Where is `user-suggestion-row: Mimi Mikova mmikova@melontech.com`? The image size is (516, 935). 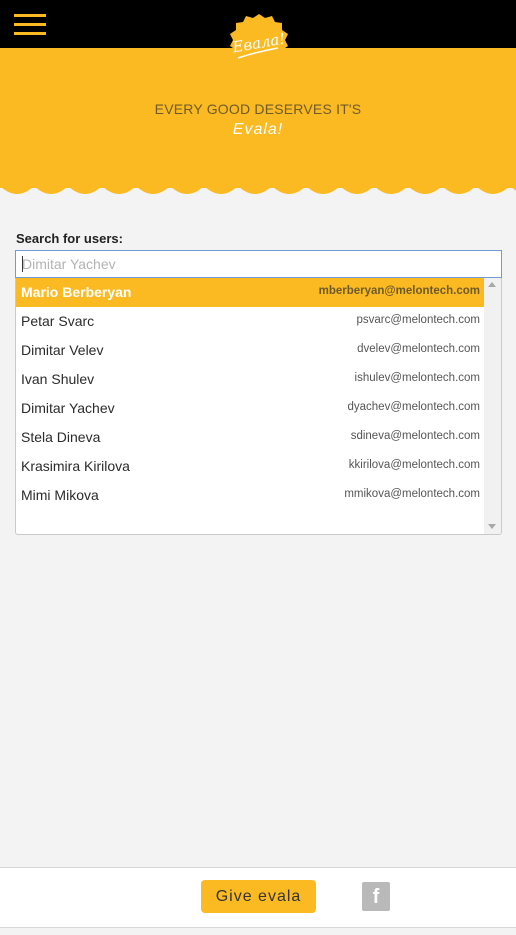
user-suggestion-row: Mimi Mikova mmikova@melontech.com is located at coordinates (250, 495).